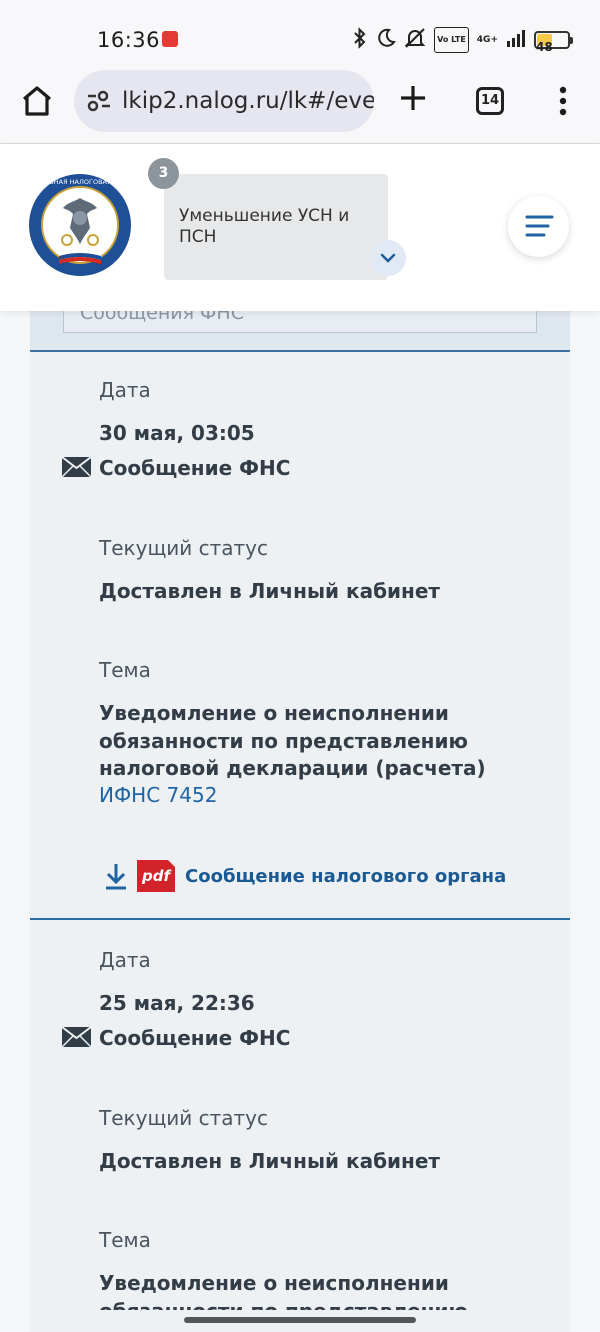  I want to click on step-number-badge: 3, so click(163, 173).